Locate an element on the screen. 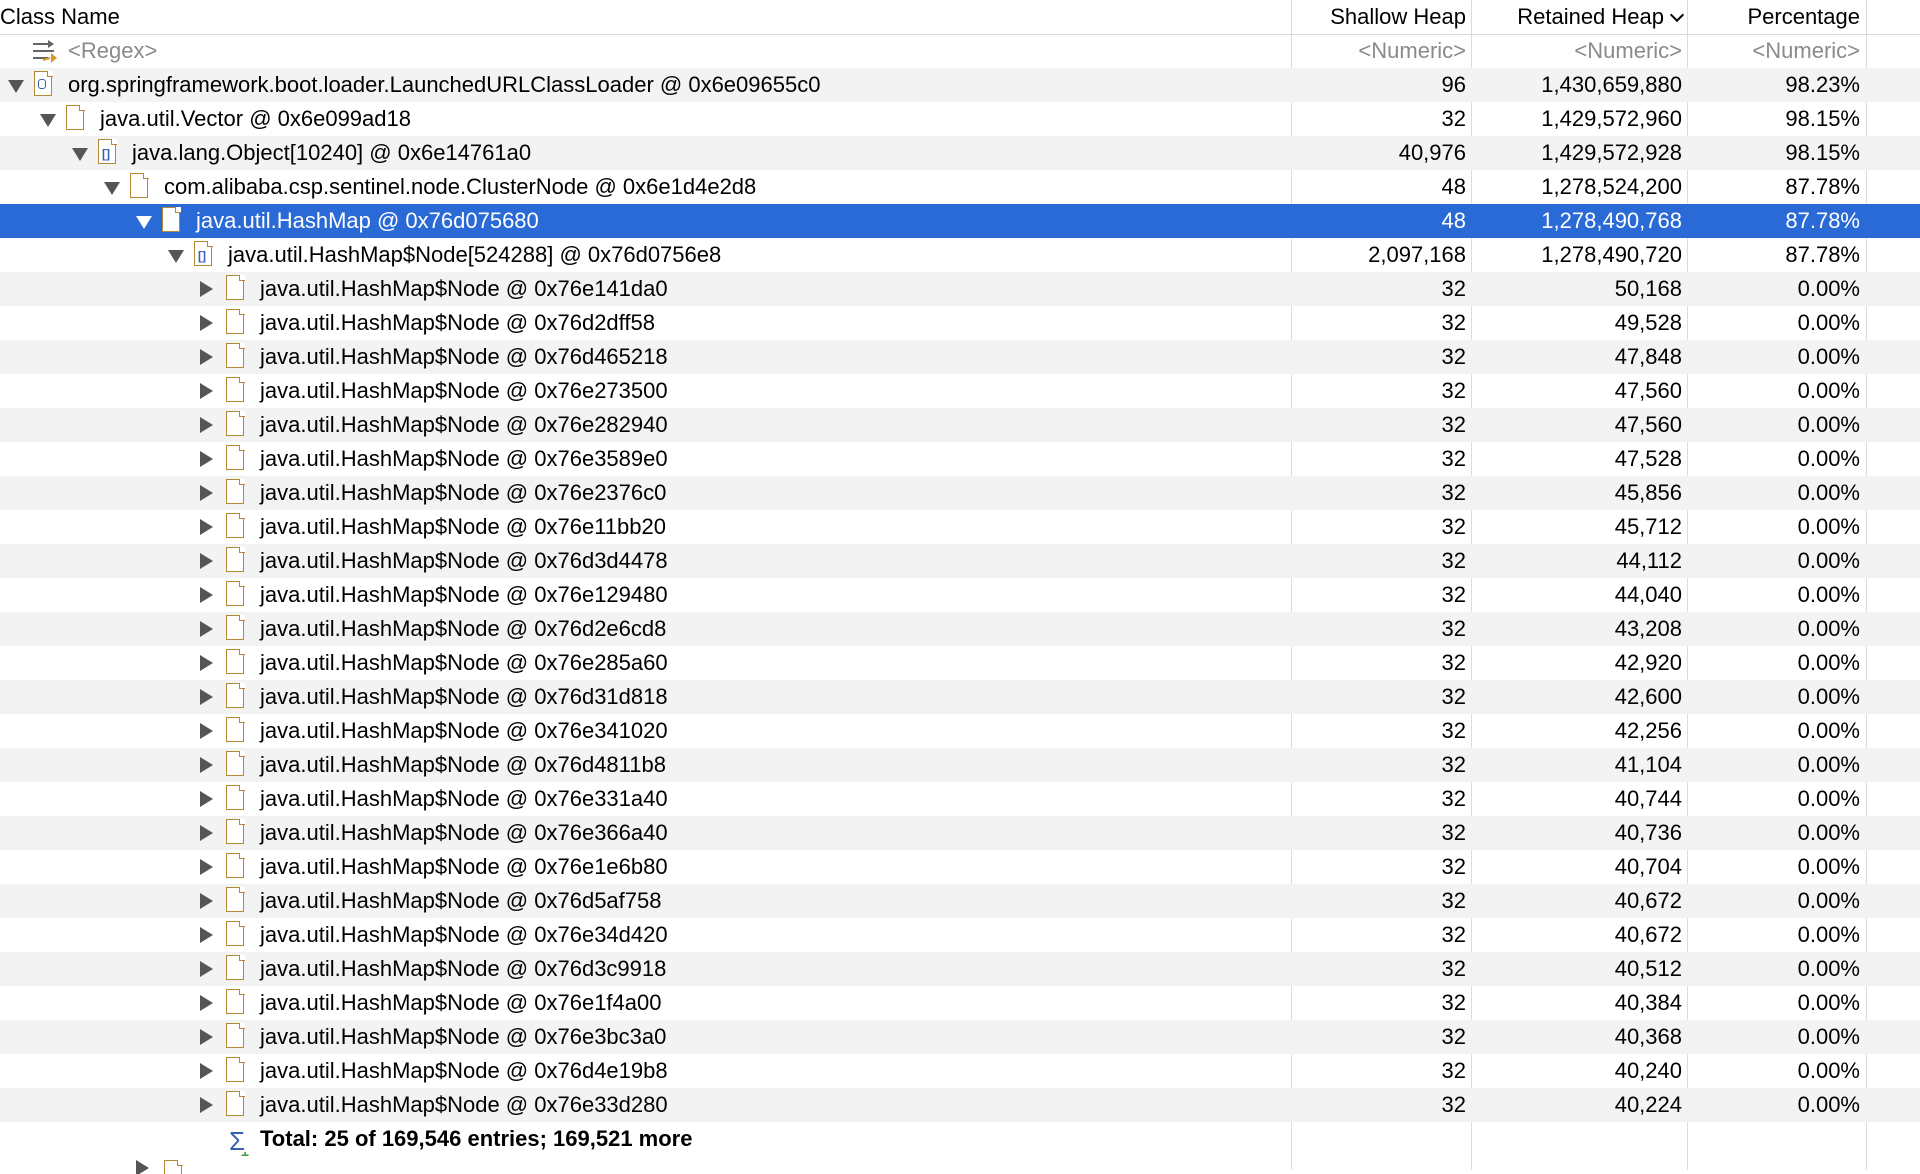 Image resolution: width=1920 pixels, height=1174 pixels. filter-class-name: <Regex> is located at coordinates (646, 51).